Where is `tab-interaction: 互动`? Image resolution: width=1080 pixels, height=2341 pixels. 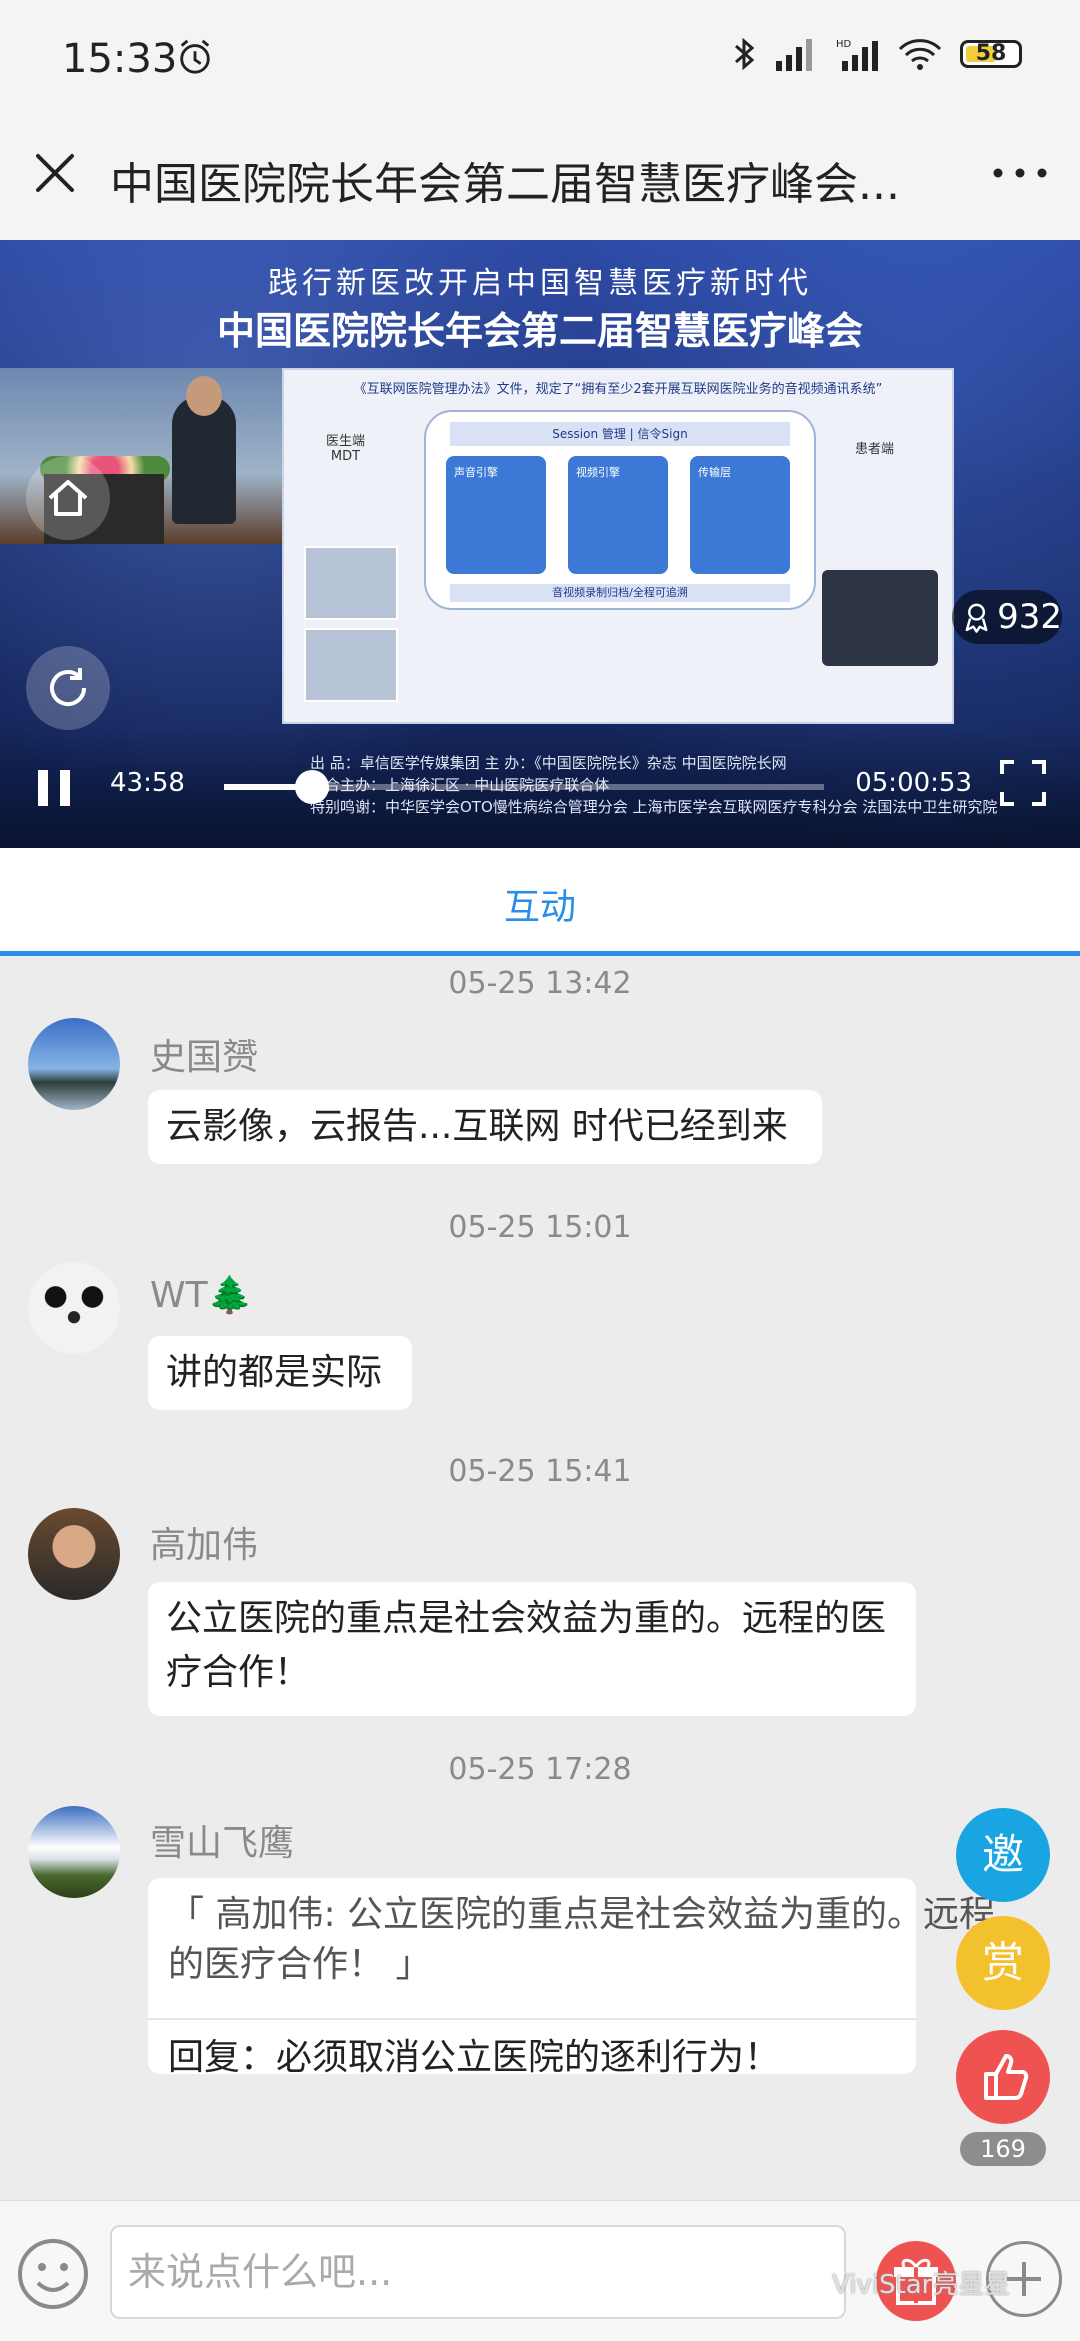
tab-interaction: 互动 is located at coordinates (540, 904).